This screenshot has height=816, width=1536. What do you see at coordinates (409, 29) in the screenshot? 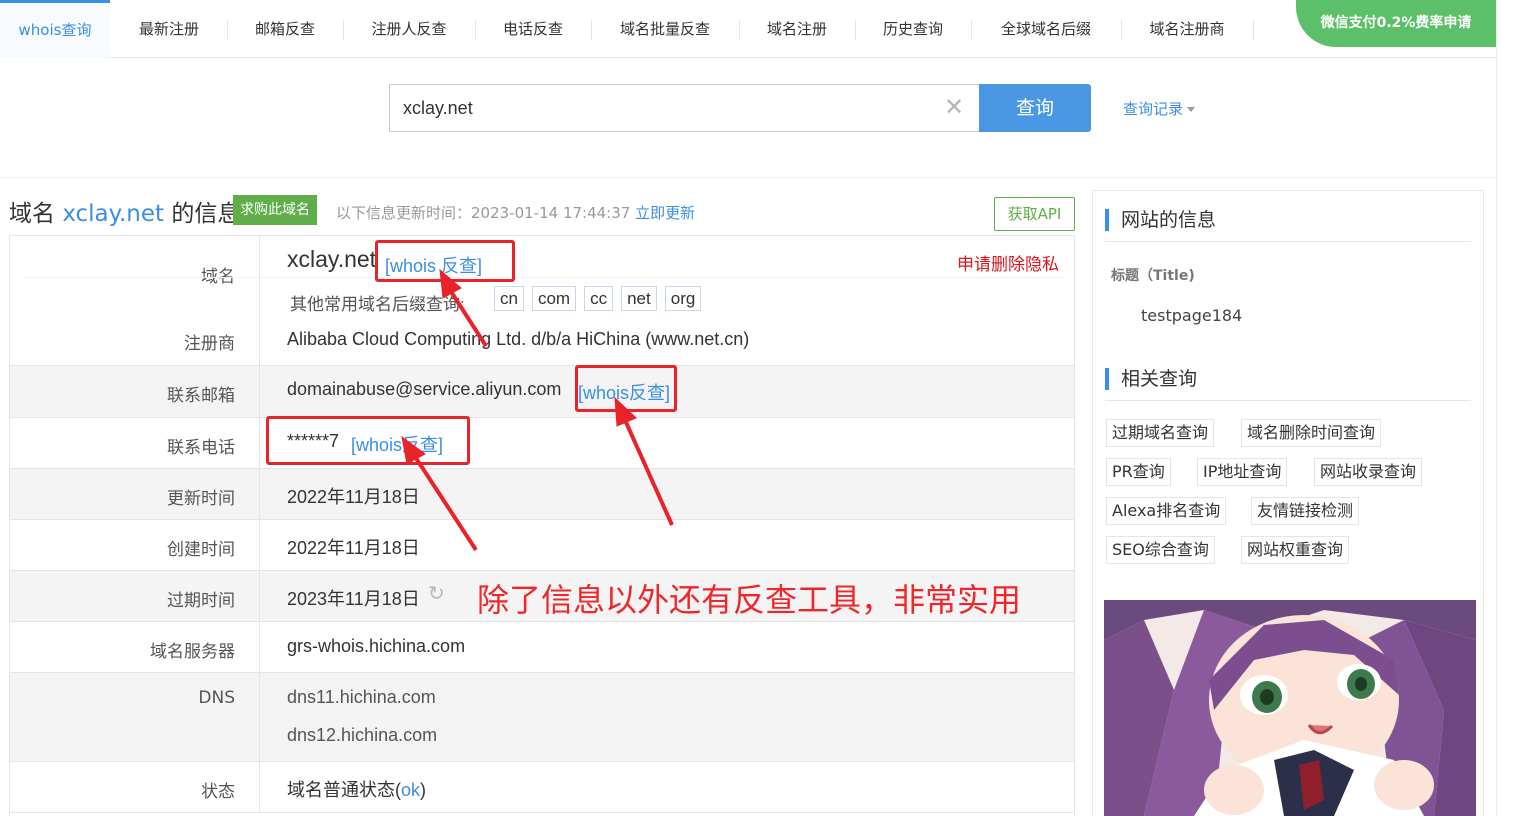
I see `tab-registrant-reverse: 注册人反查` at bounding box center [409, 29].